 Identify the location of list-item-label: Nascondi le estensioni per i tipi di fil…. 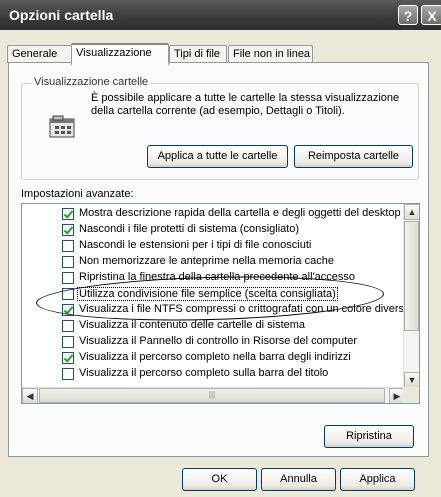
(195, 245).